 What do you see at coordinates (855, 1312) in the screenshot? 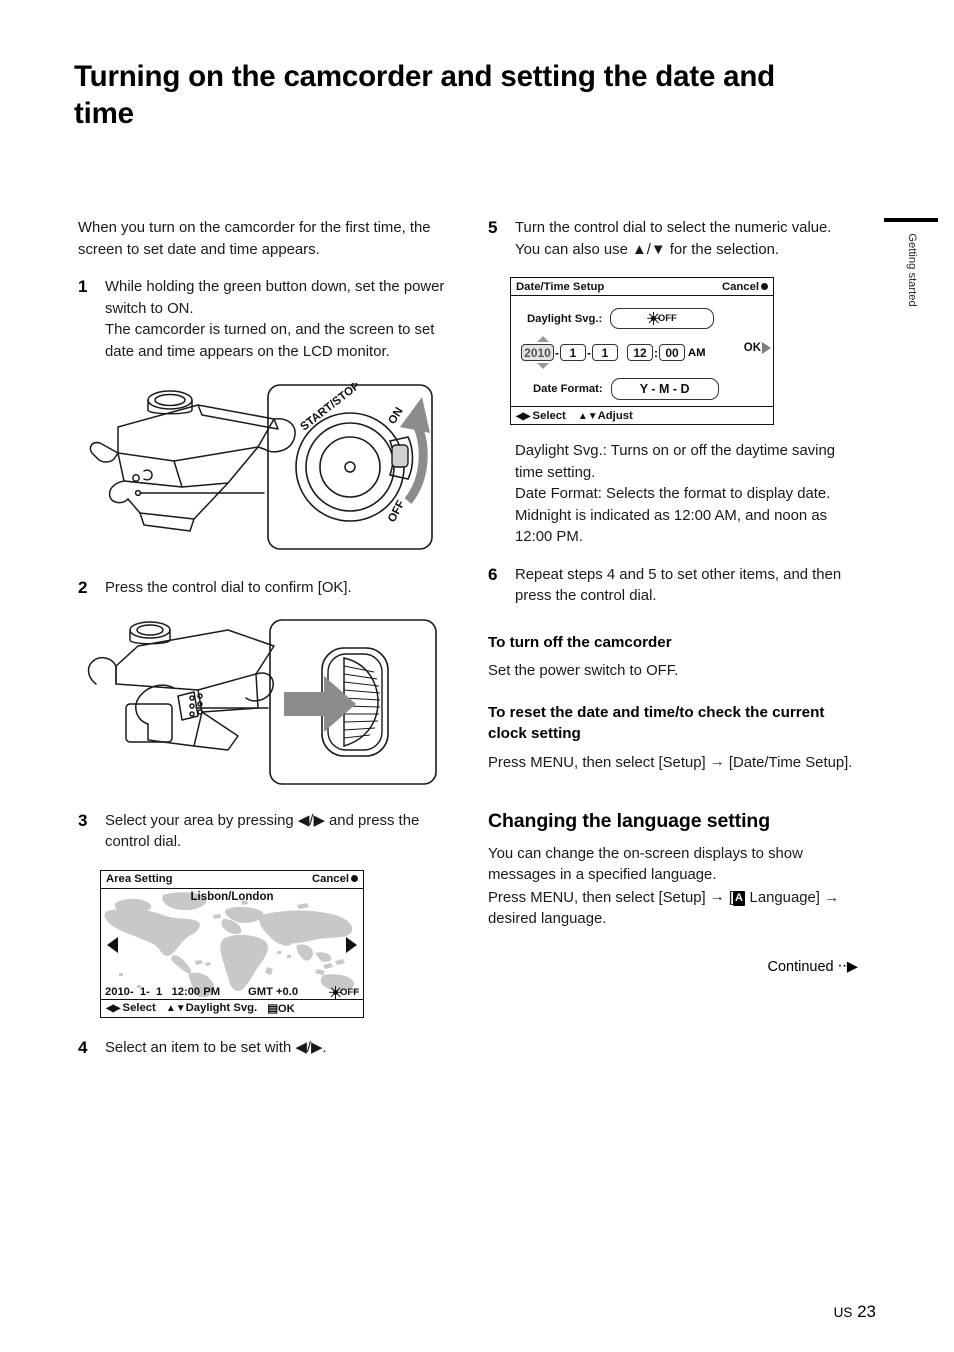
I see `page-number: US 23` at bounding box center [855, 1312].